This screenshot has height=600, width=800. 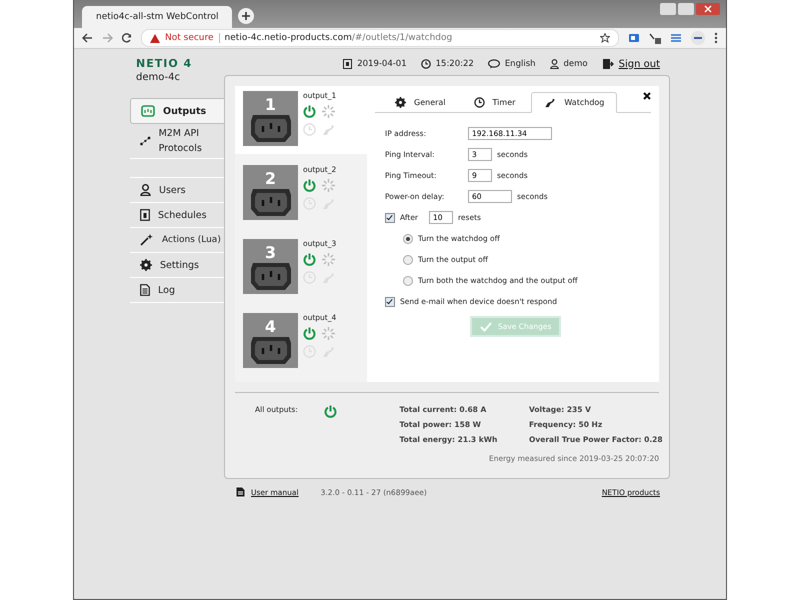 What do you see at coordinates (270, 192) in the screenshot?
I see `outlet-tile: 2` at bounding box center [270, 192].